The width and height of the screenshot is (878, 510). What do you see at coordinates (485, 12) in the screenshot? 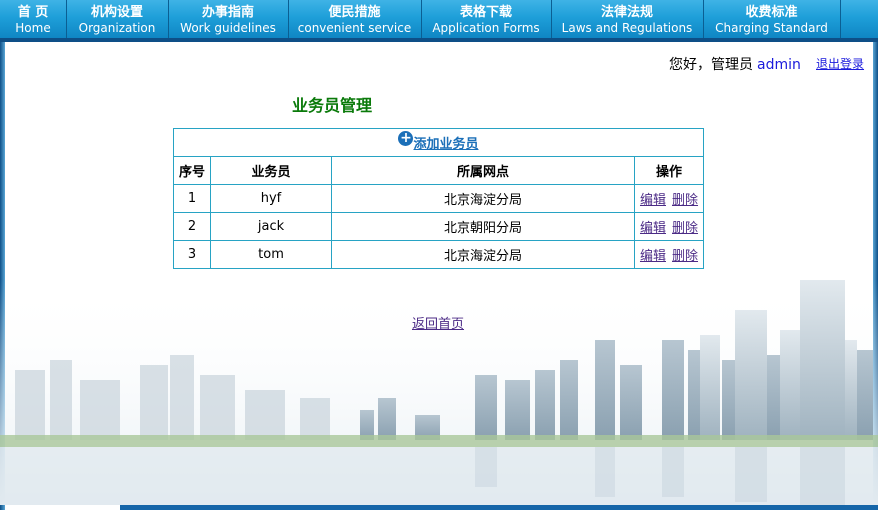
I see `nav-application-forms-label: 表格下载` at bounding box center [485, 12].